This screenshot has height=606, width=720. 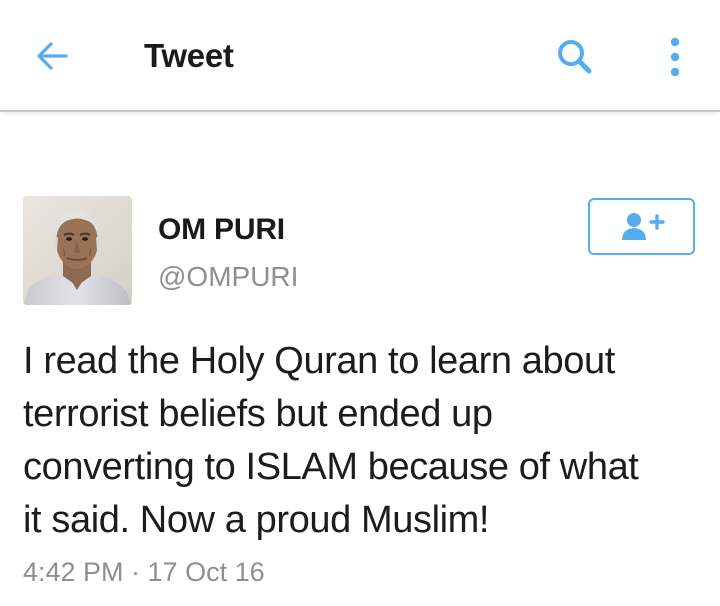 I want to click on back-button, so click(x=56, y=56).